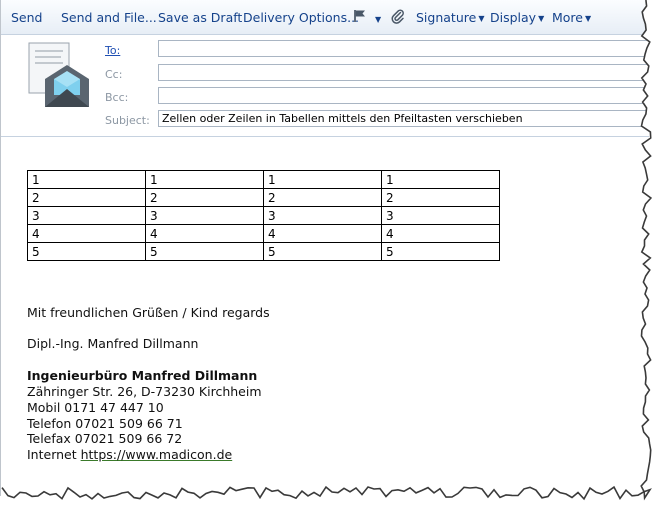  What do you see at coordinates (113, 343) in the screenshot?
I see `sender-name: Dipl.-Ing. Manfred Dillmann` at bounding box center [113, 343].